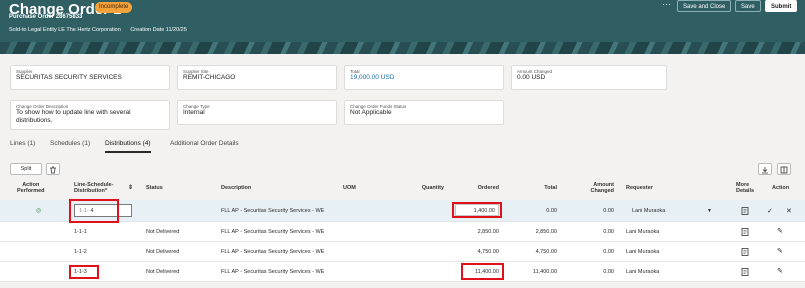 This screenshot has height=288, width=805. I want to click on row-ordered: 4,750.00, so click(488, 252).